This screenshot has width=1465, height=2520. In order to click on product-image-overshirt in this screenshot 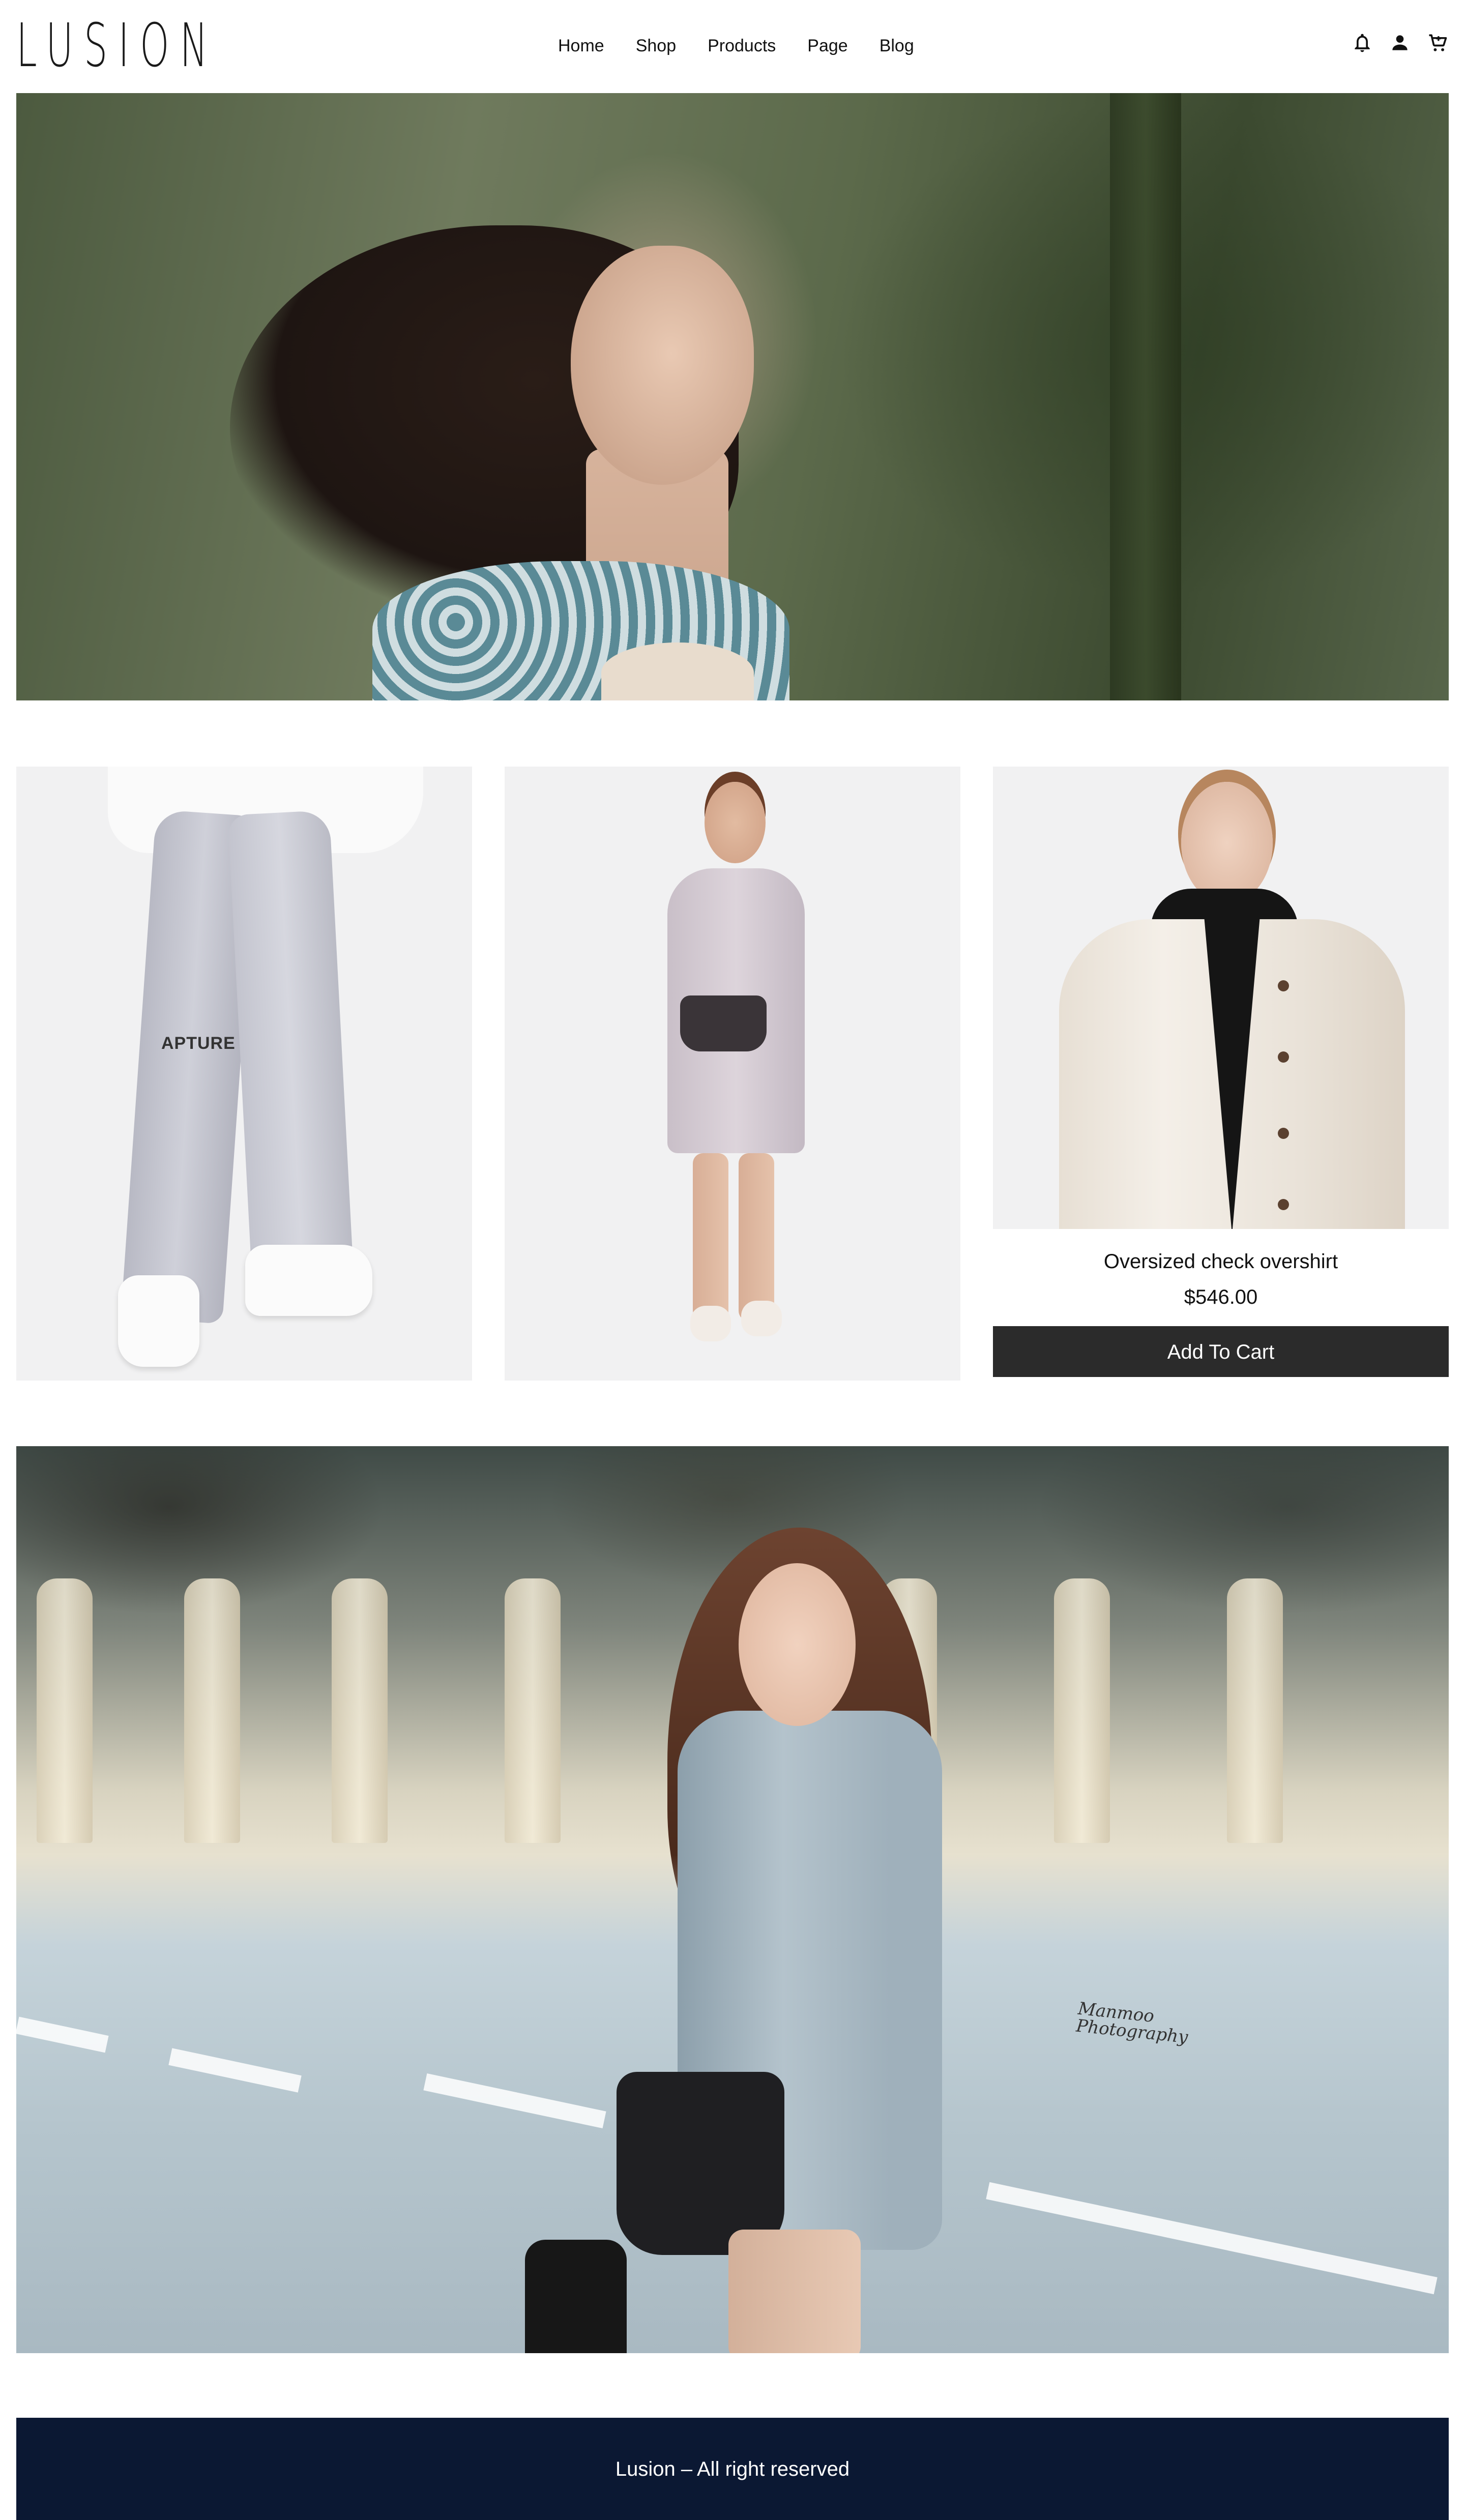, I will do `click(1221, 998)`.